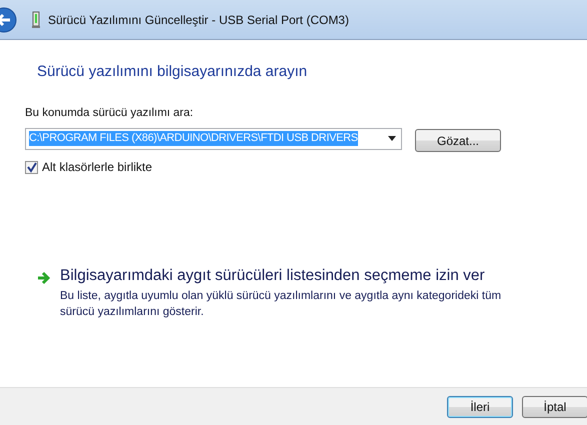 The height and width of the screenshot is (425, 587). I want to click on window-title: Sürücü Yazılımını Güncelleştir - USB Serial Port (COM3), so click(198, 19).